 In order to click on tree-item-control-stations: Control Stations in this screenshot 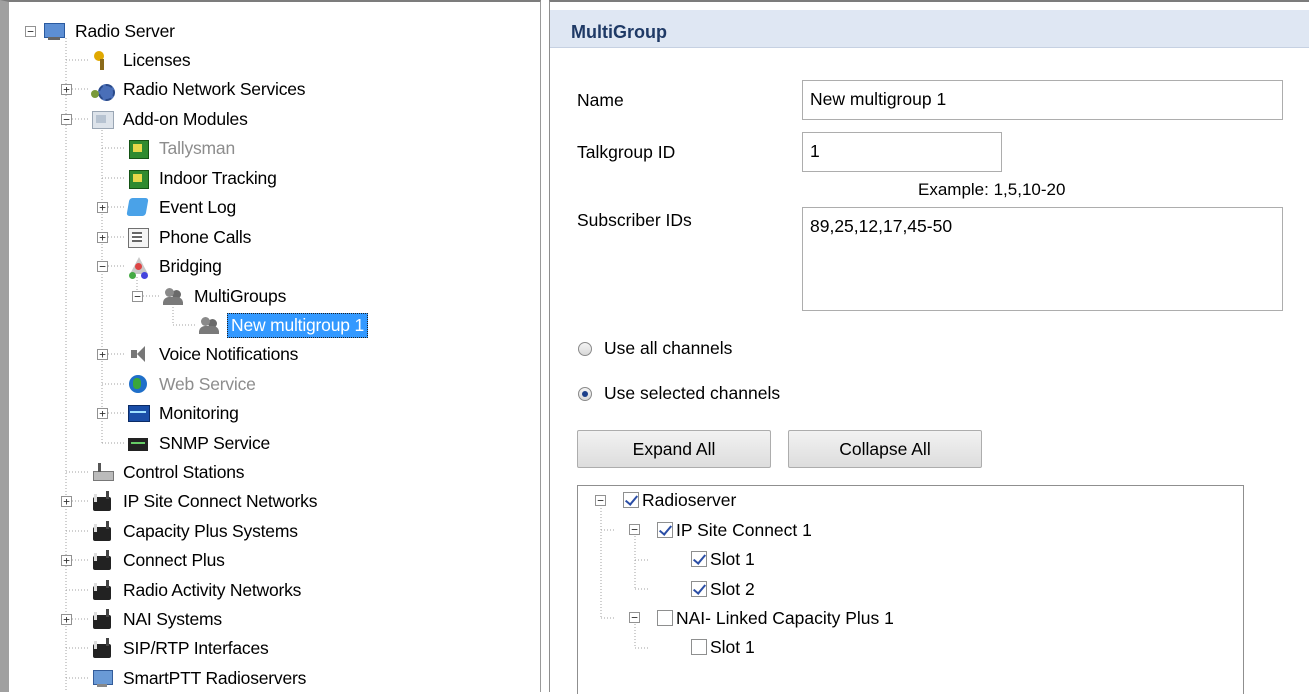, I will do `click(168, 472)`.